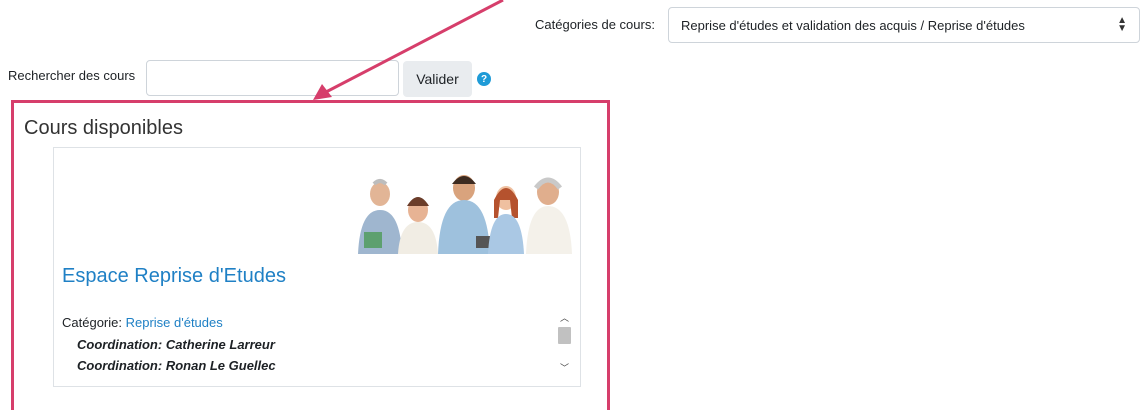 Image resolution: width=1141 pixels, height=410 pixels. What do you see at coordinates (1122, 24) in the screenshot?
I see `select-arrows-icon: ▲ ▼` at bounding box center [1122, 24].